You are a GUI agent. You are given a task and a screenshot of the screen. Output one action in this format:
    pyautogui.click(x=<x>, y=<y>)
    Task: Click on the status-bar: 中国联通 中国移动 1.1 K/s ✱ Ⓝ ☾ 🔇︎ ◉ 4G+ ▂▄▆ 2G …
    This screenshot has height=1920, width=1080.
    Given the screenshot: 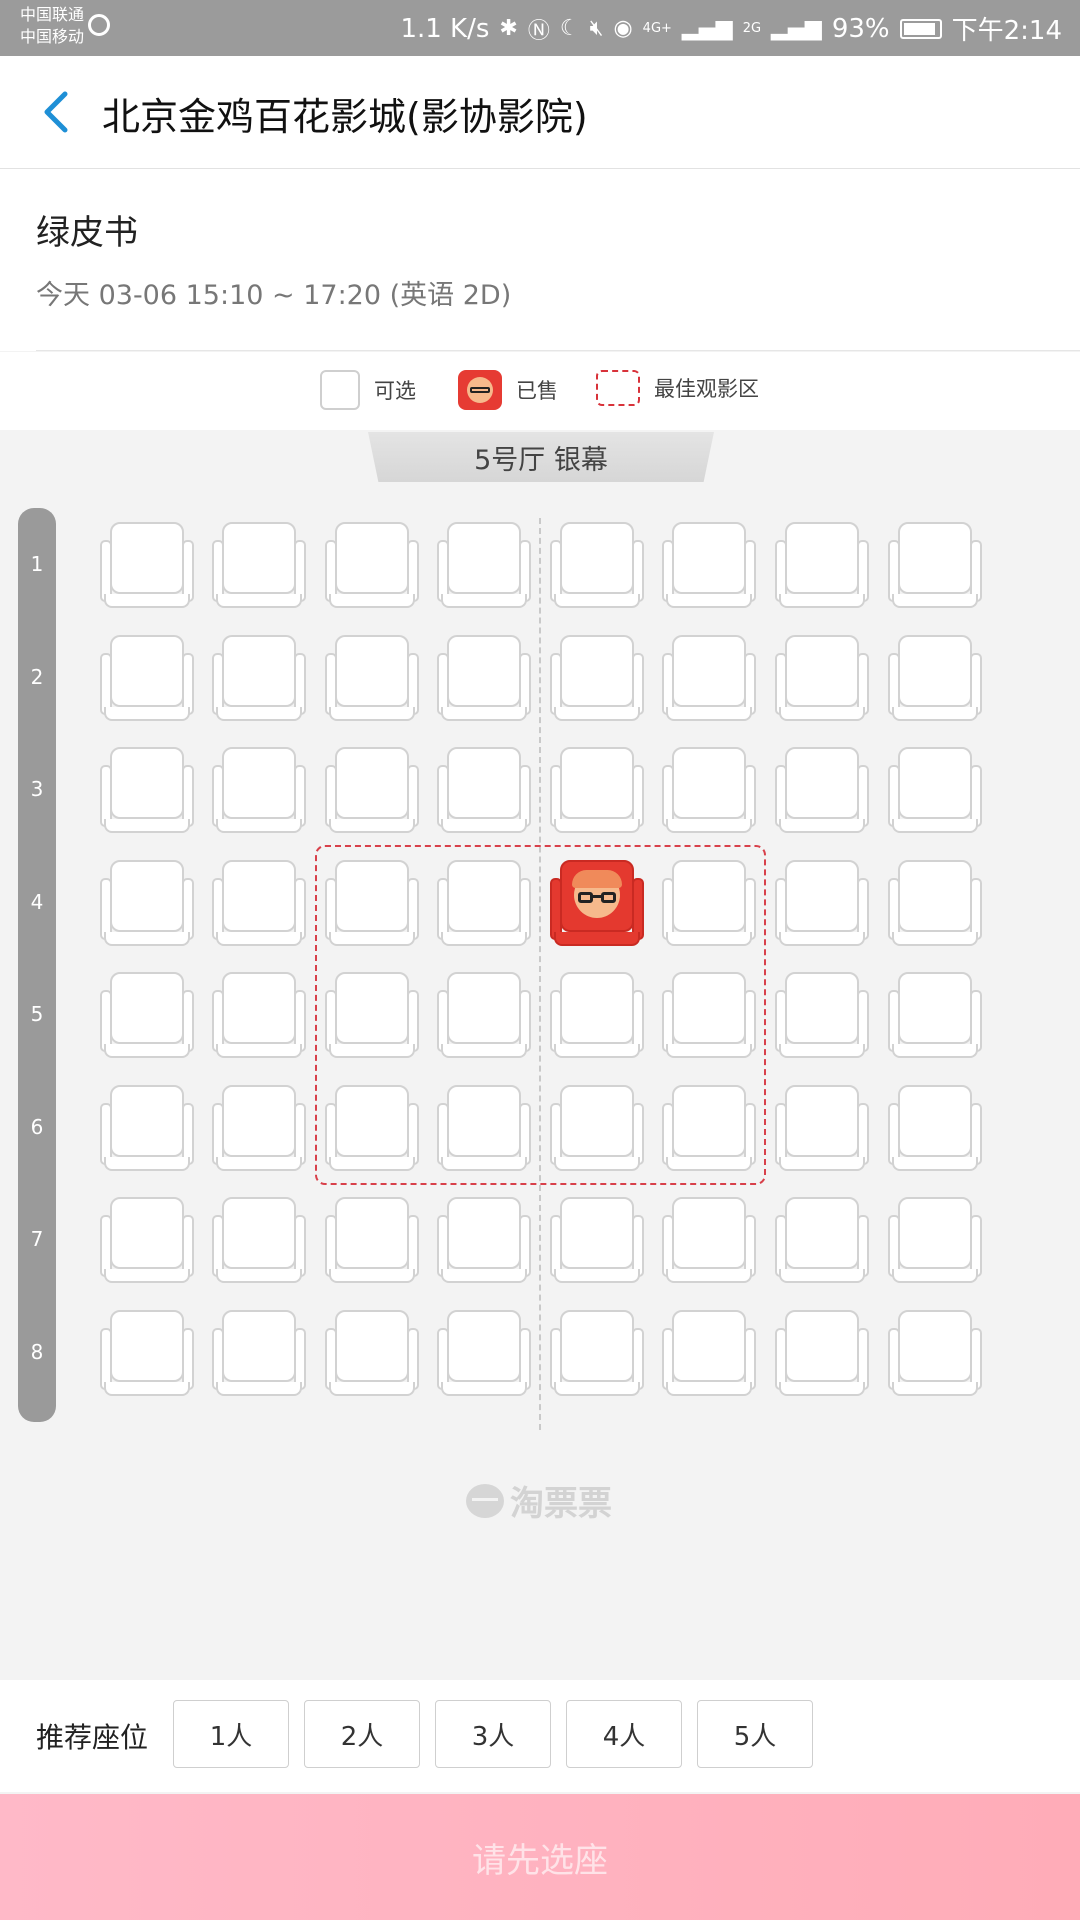 What is the action you would take?
    pyautogui.click(x=540, y=28)
    